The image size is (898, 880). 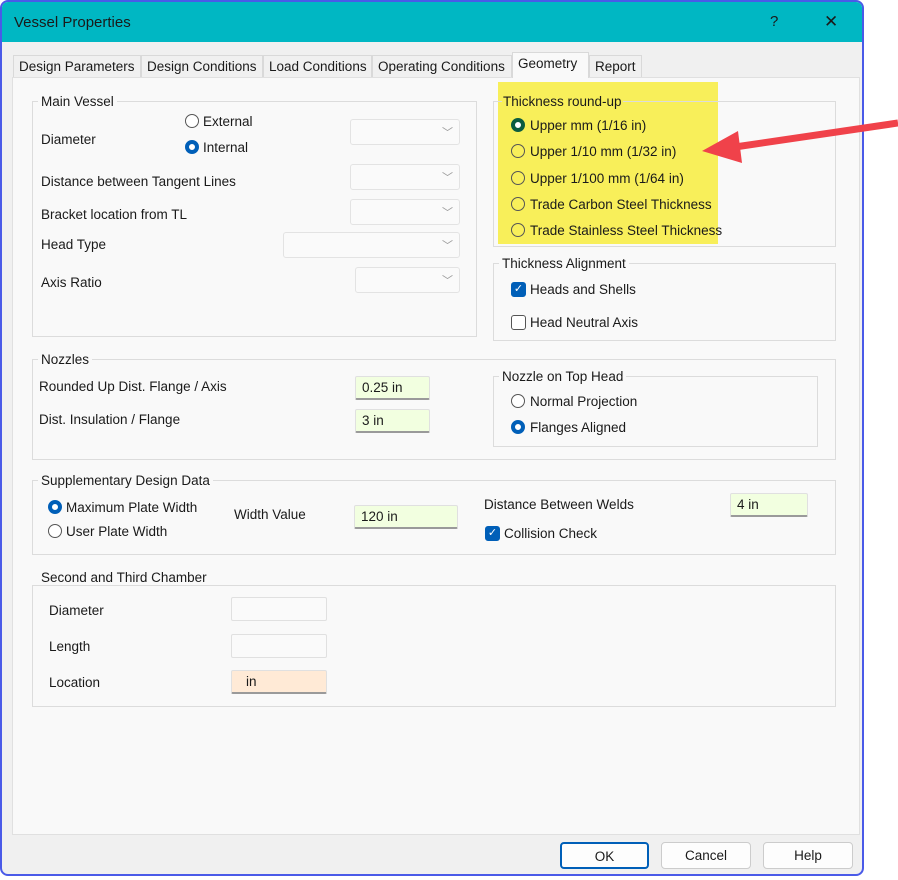 I want to click on arrow-head, so click(x=722, y=147).